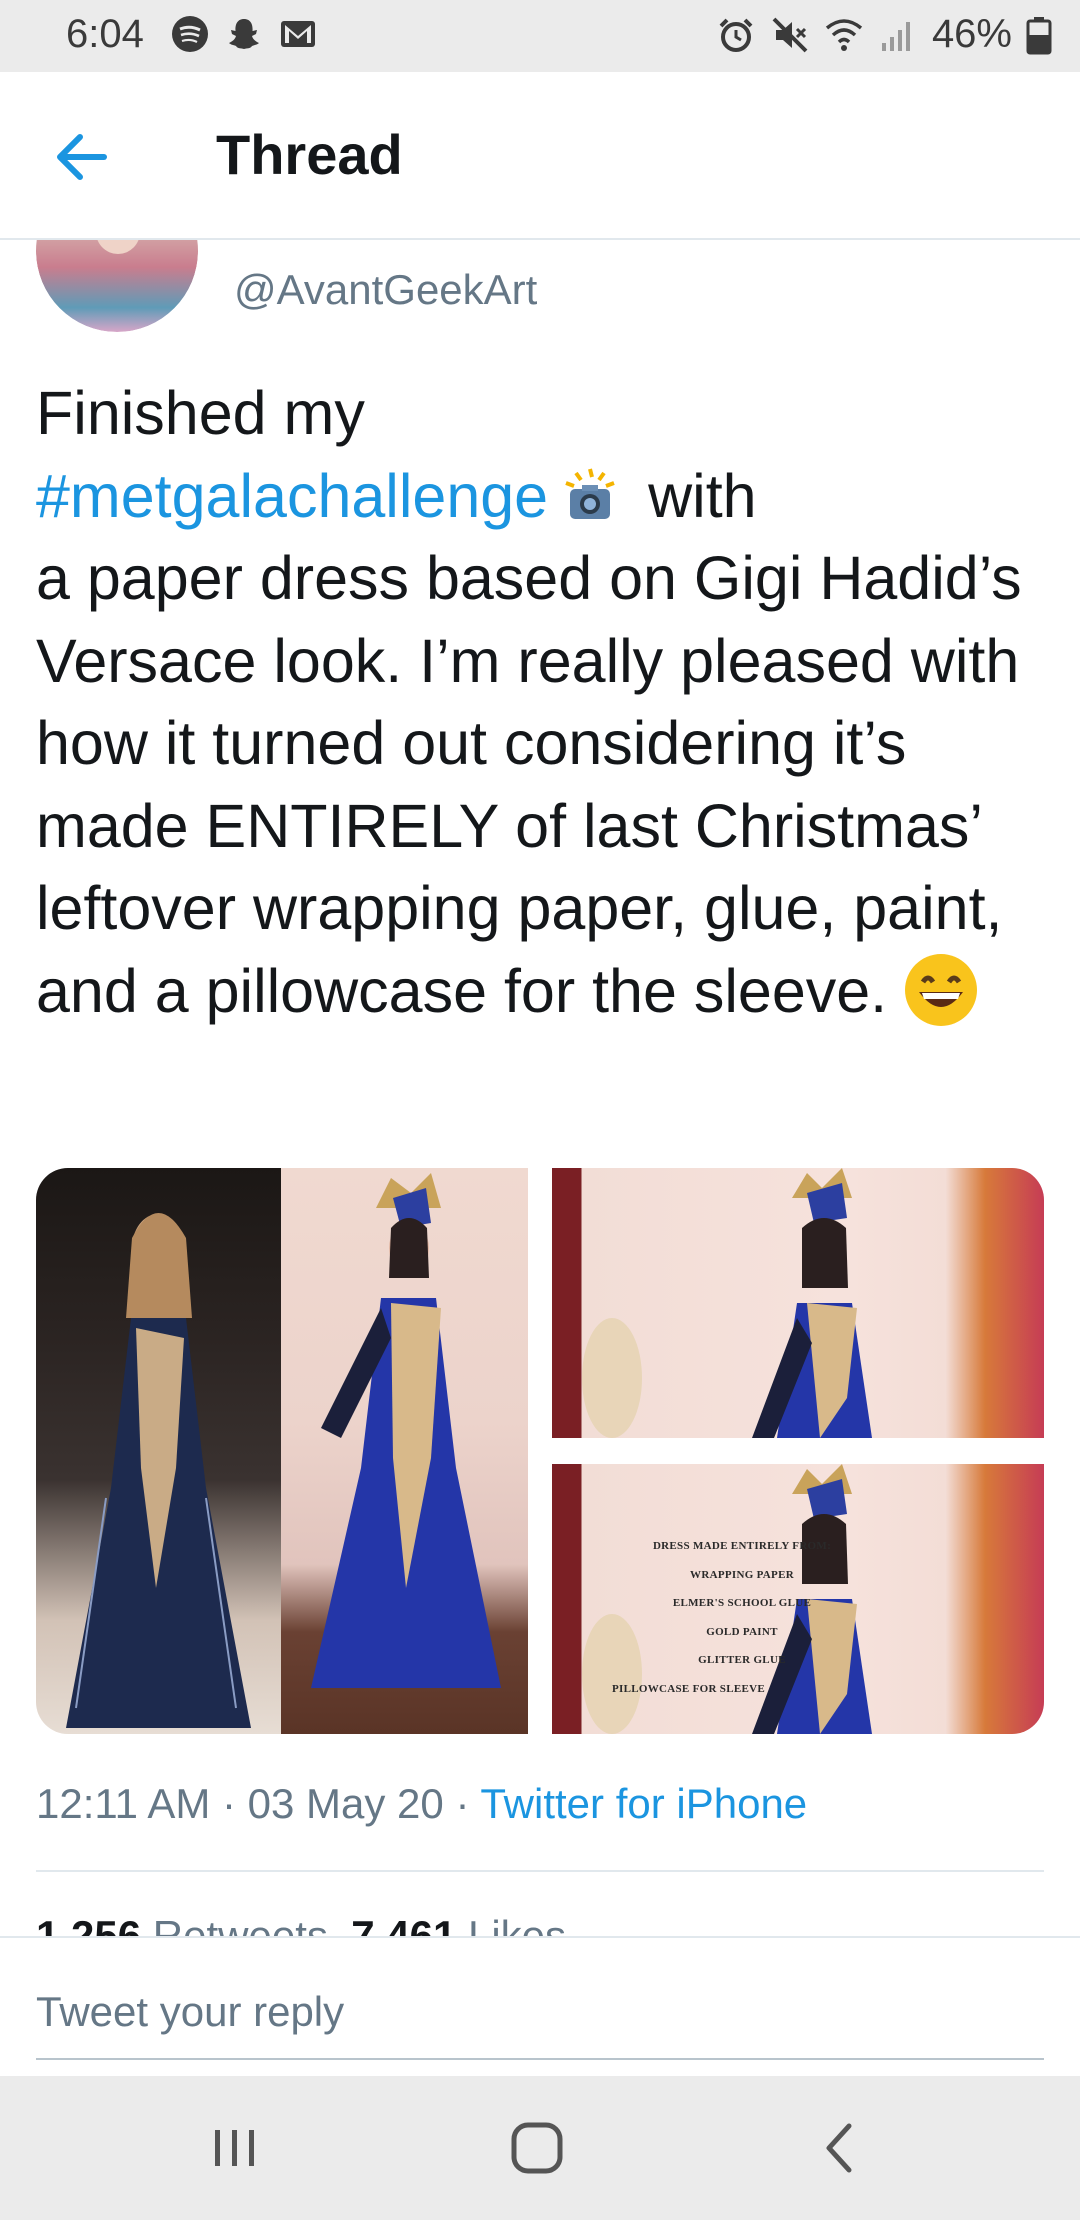 The height and width of the screenshot is (2220, 1080). What do you see at coordinates (88, 1924) in the screenshot?
I see `retweets-count: 1,256` at bounding box center [88, 1924].